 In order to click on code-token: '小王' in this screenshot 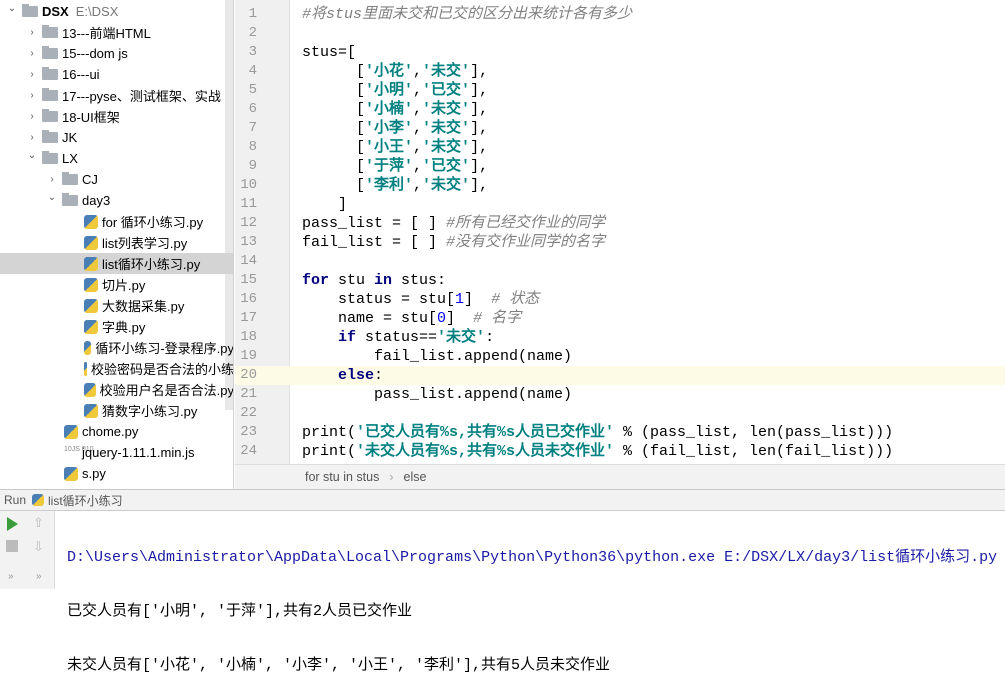, I will do `click(389, 147)`.